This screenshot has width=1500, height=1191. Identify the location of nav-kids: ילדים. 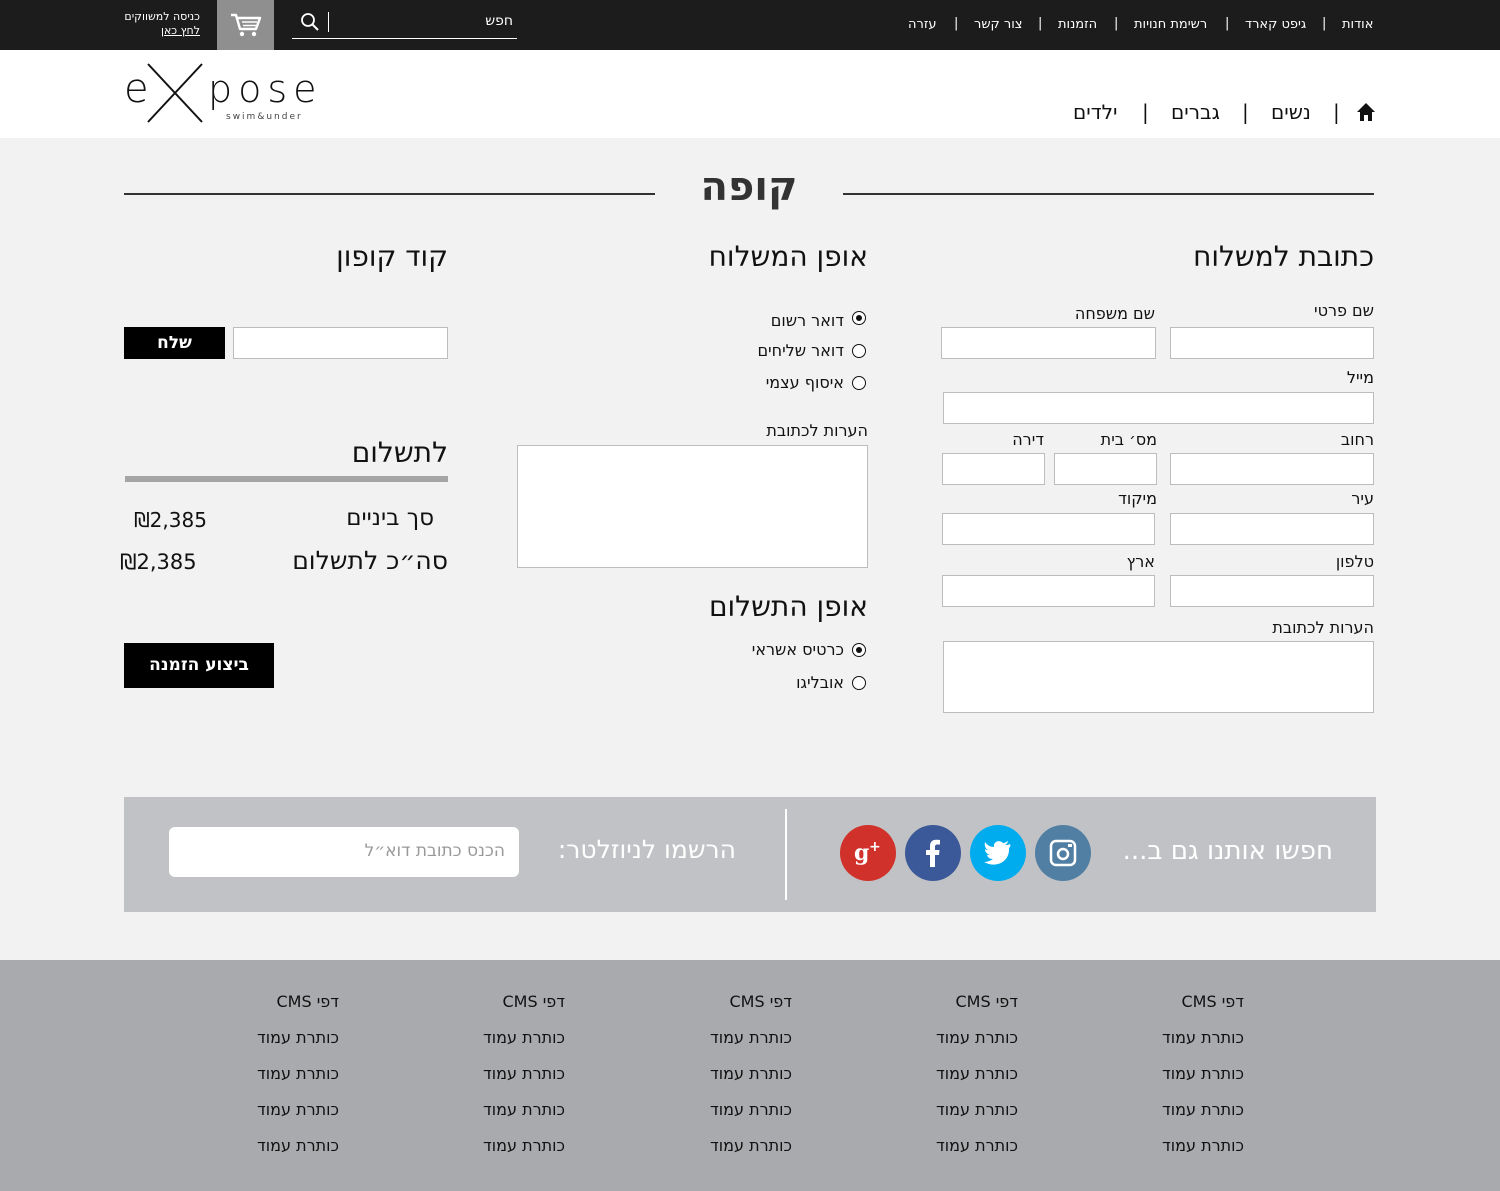
(1095, 112).